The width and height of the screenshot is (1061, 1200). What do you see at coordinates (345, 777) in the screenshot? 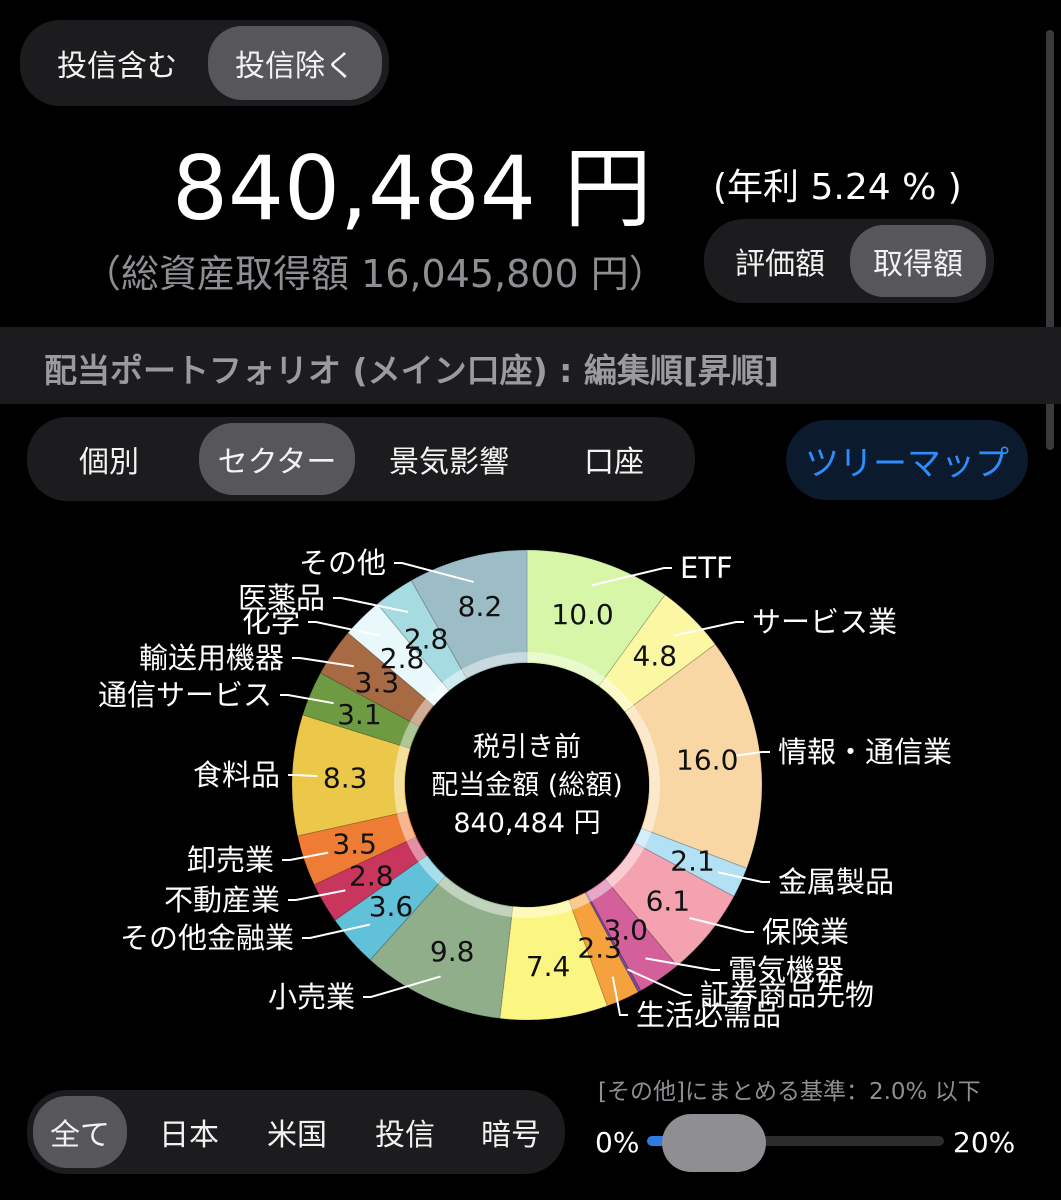
I see `slice-value-label: 8.3` at bounding box center [345, 777].